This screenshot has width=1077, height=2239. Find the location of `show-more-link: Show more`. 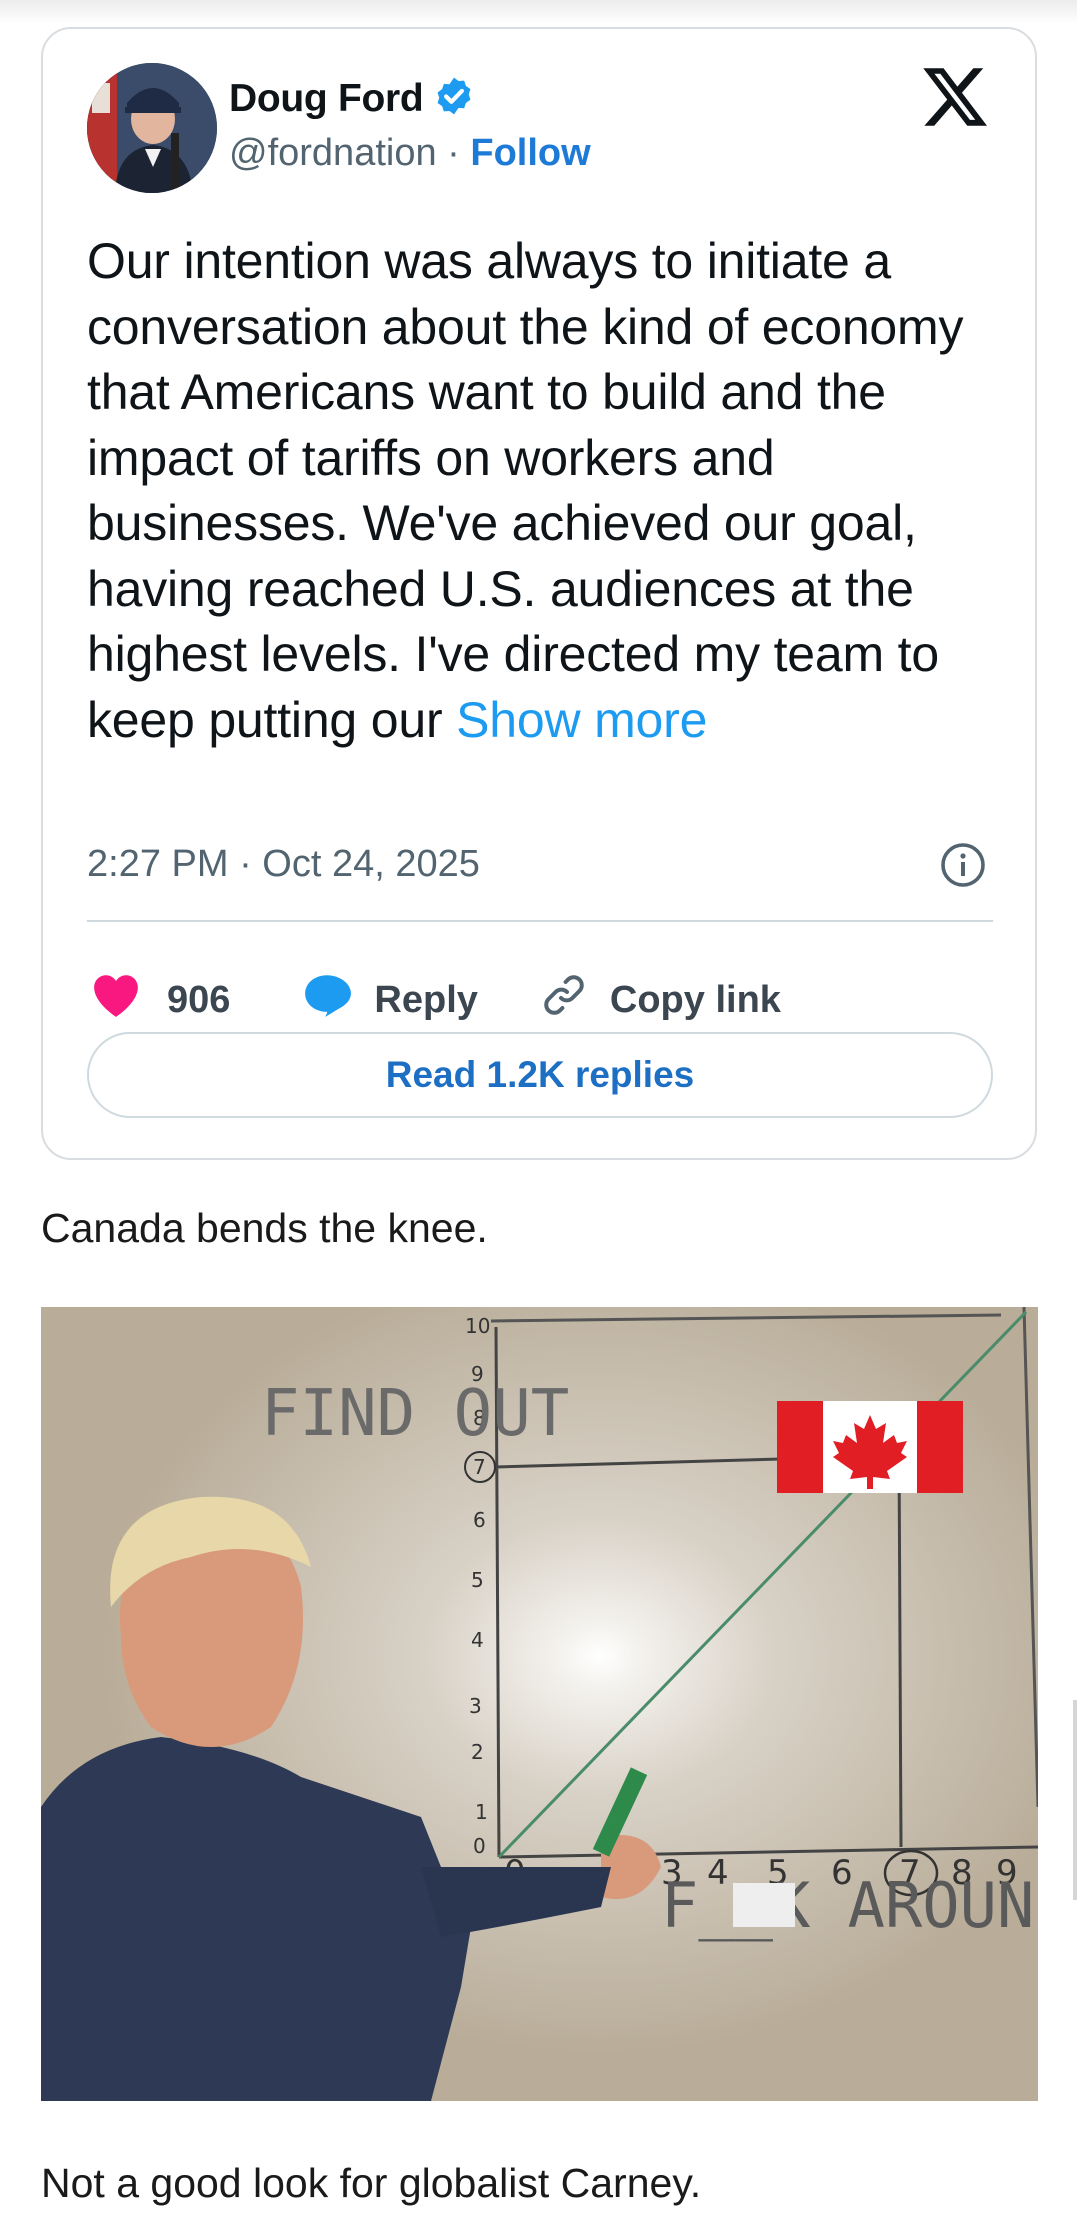

show-more-link: Show more is located at coordinates (581, 720).